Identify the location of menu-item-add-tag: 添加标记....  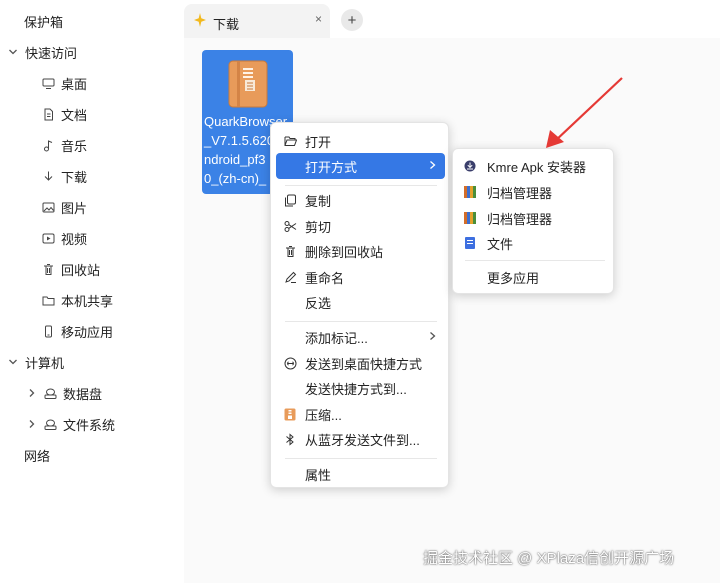
(360, 337).